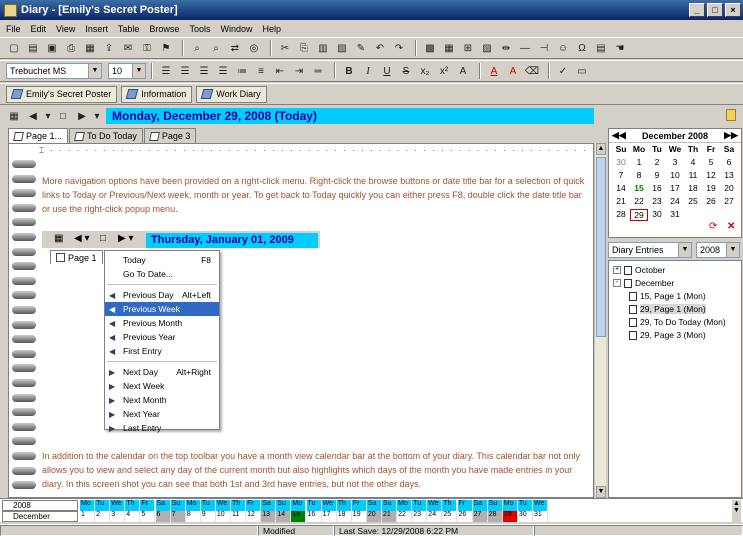 The image size is (743, 536). Describe the element at coordinates (299, 516) in the screenshot. I see `monthbar-day: 15` at that location.